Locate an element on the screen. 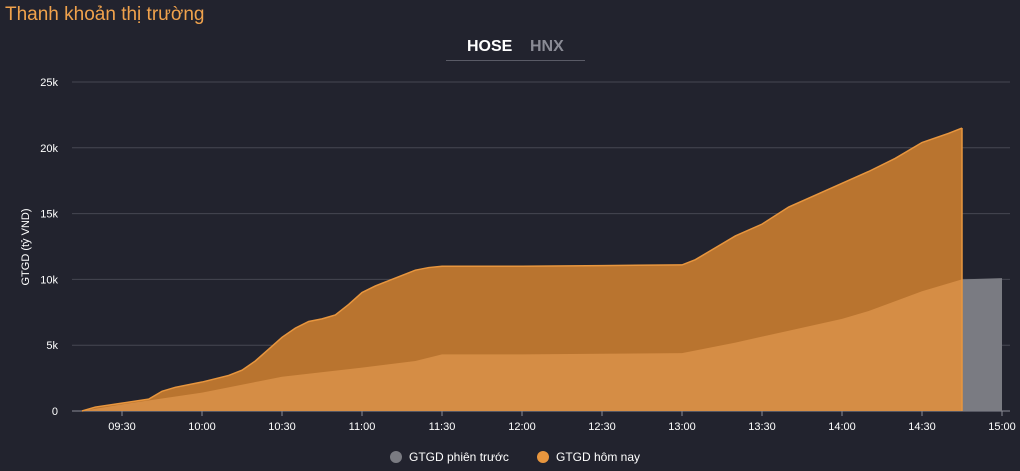 Image resolution: width=1020 pixels, height=471 pixels. x-tick-label: 13:00 is located at coordinates (682, 427).